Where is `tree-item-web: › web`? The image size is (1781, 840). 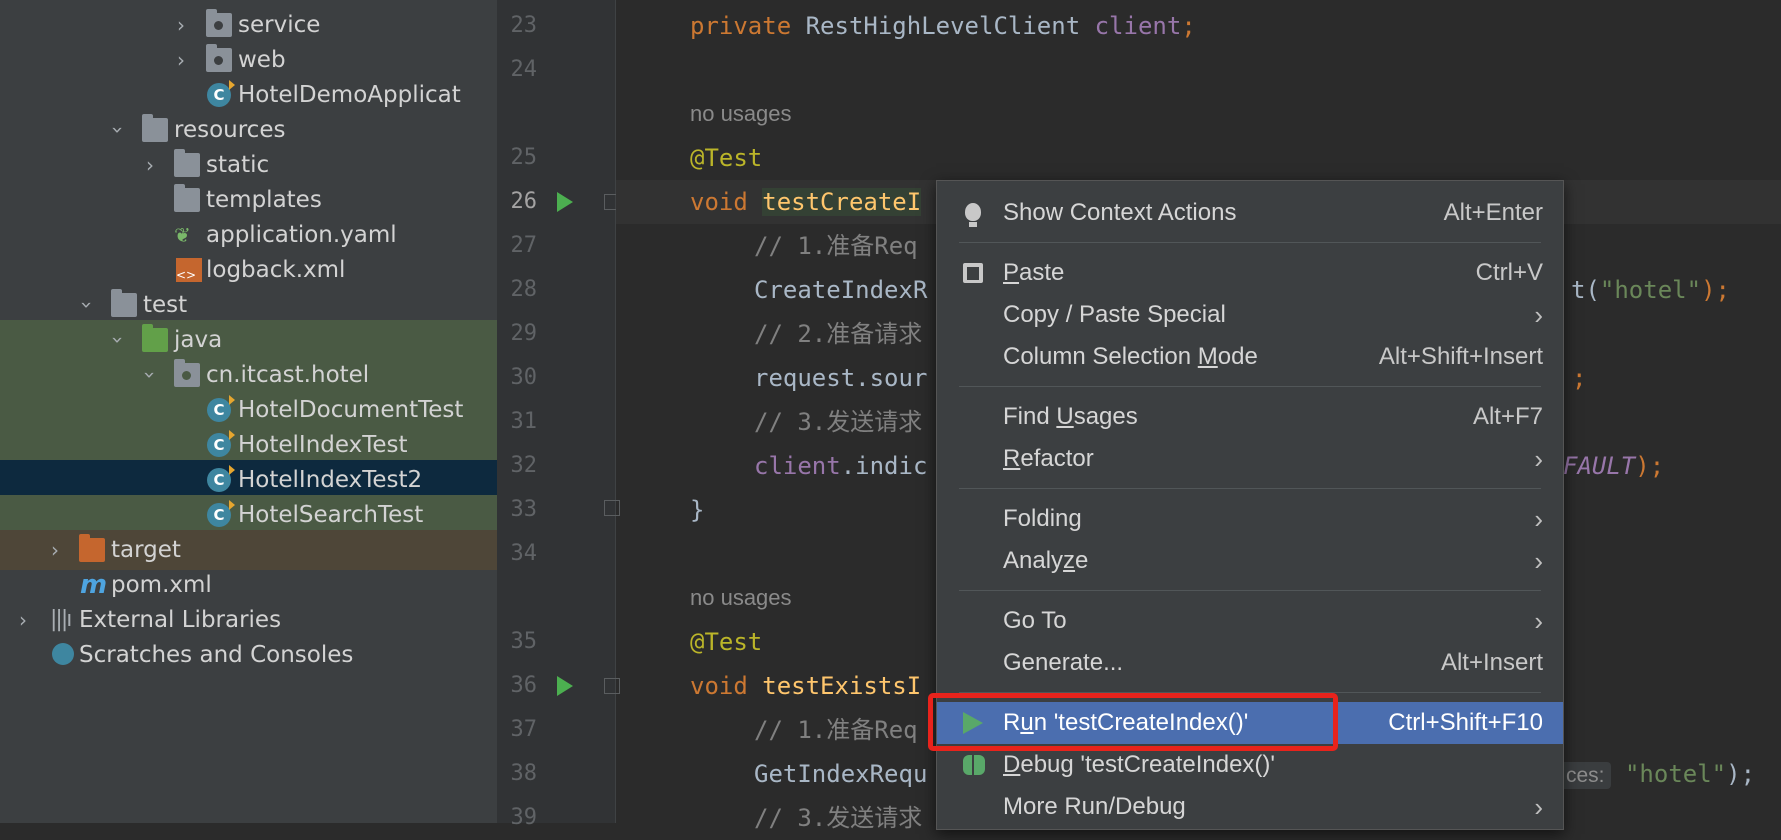
tree-item-web: › web is located at coordinates (248, 60).